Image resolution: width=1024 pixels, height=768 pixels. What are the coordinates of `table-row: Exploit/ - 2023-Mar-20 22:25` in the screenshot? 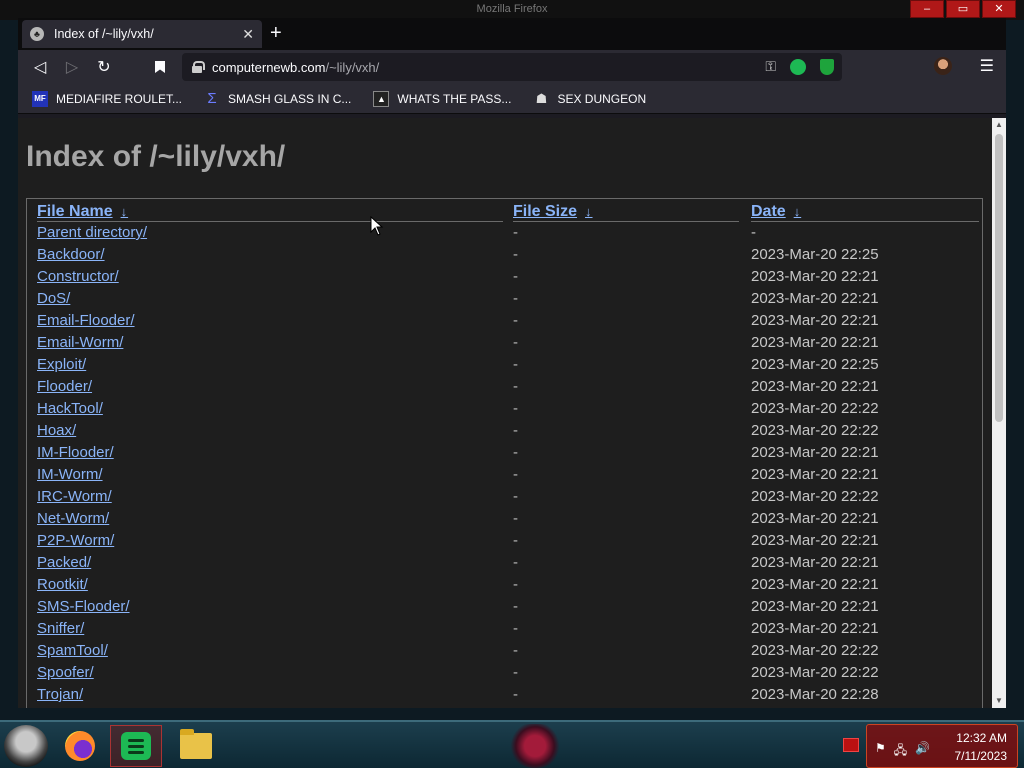 It's located at (504, 367).